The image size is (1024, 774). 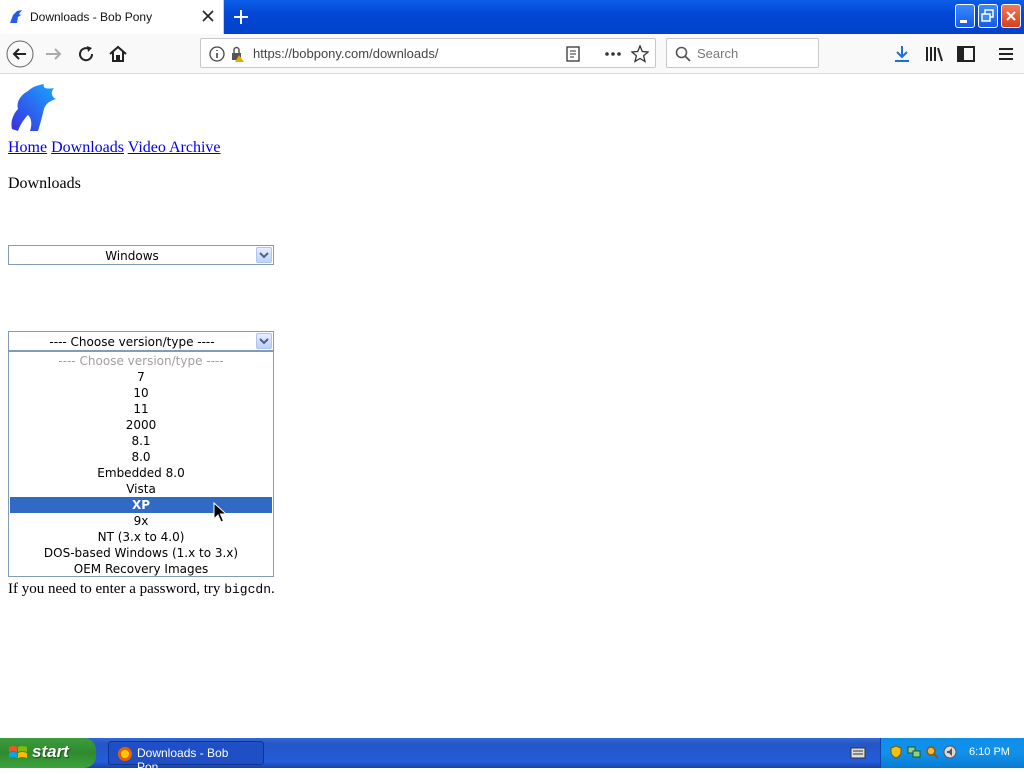 What do you see at coordinates (963, 21) in the screenshot?
I see `minimize-icon` at bounding box center [963, 21].